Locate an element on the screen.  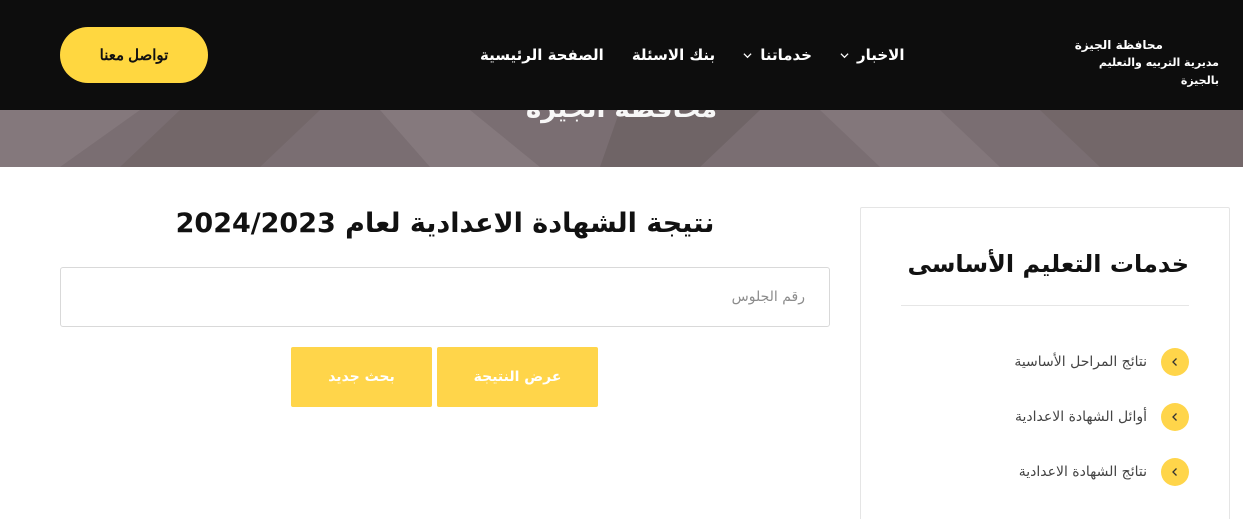
sidebar-item-label: أوائل الشهادة الاعدادية is located at coordinates (1081, 417).